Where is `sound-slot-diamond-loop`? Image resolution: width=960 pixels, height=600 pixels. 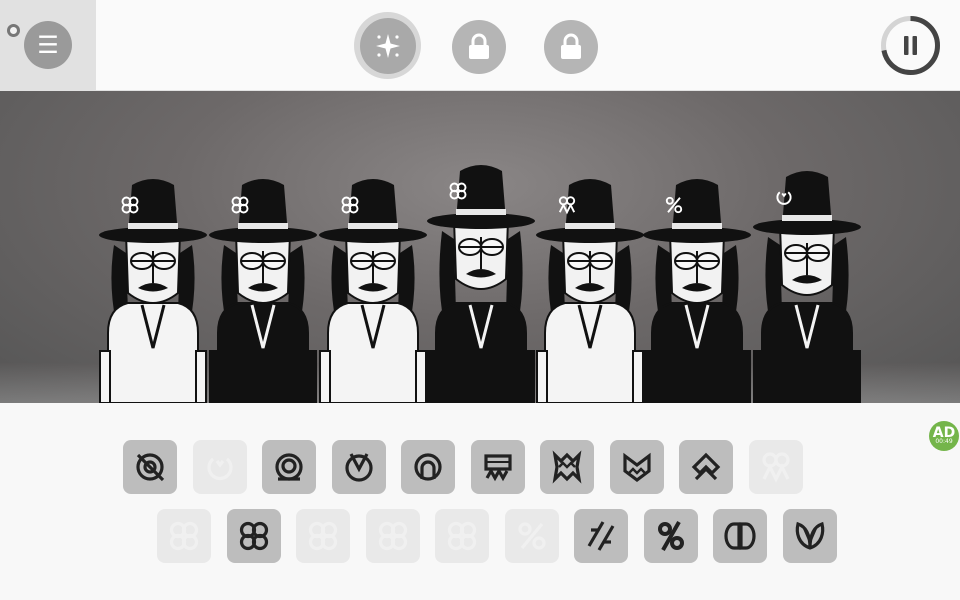
sound-slot-diamond-loop is located at coordinates (706, 467).